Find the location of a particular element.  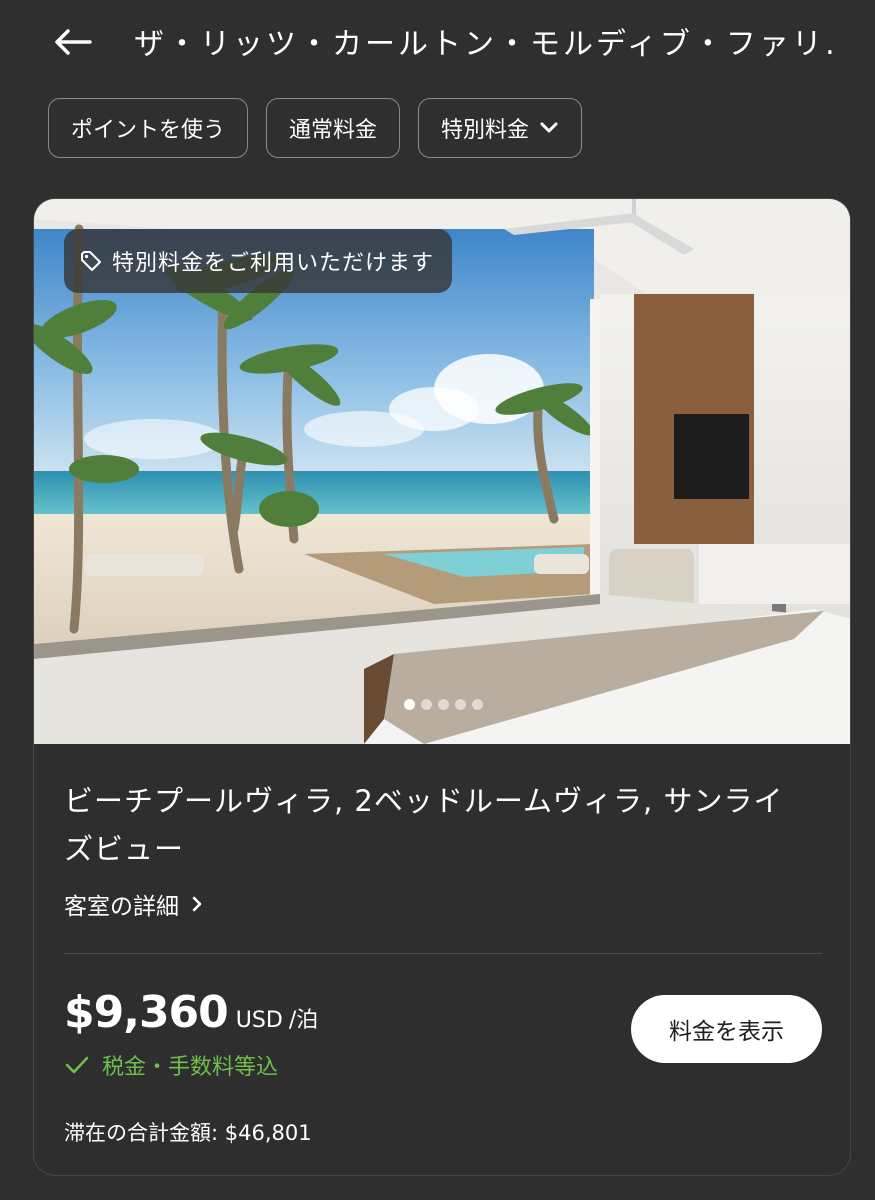

standard-rate-chip: 通常料金 is located at coordinates (333, 128).